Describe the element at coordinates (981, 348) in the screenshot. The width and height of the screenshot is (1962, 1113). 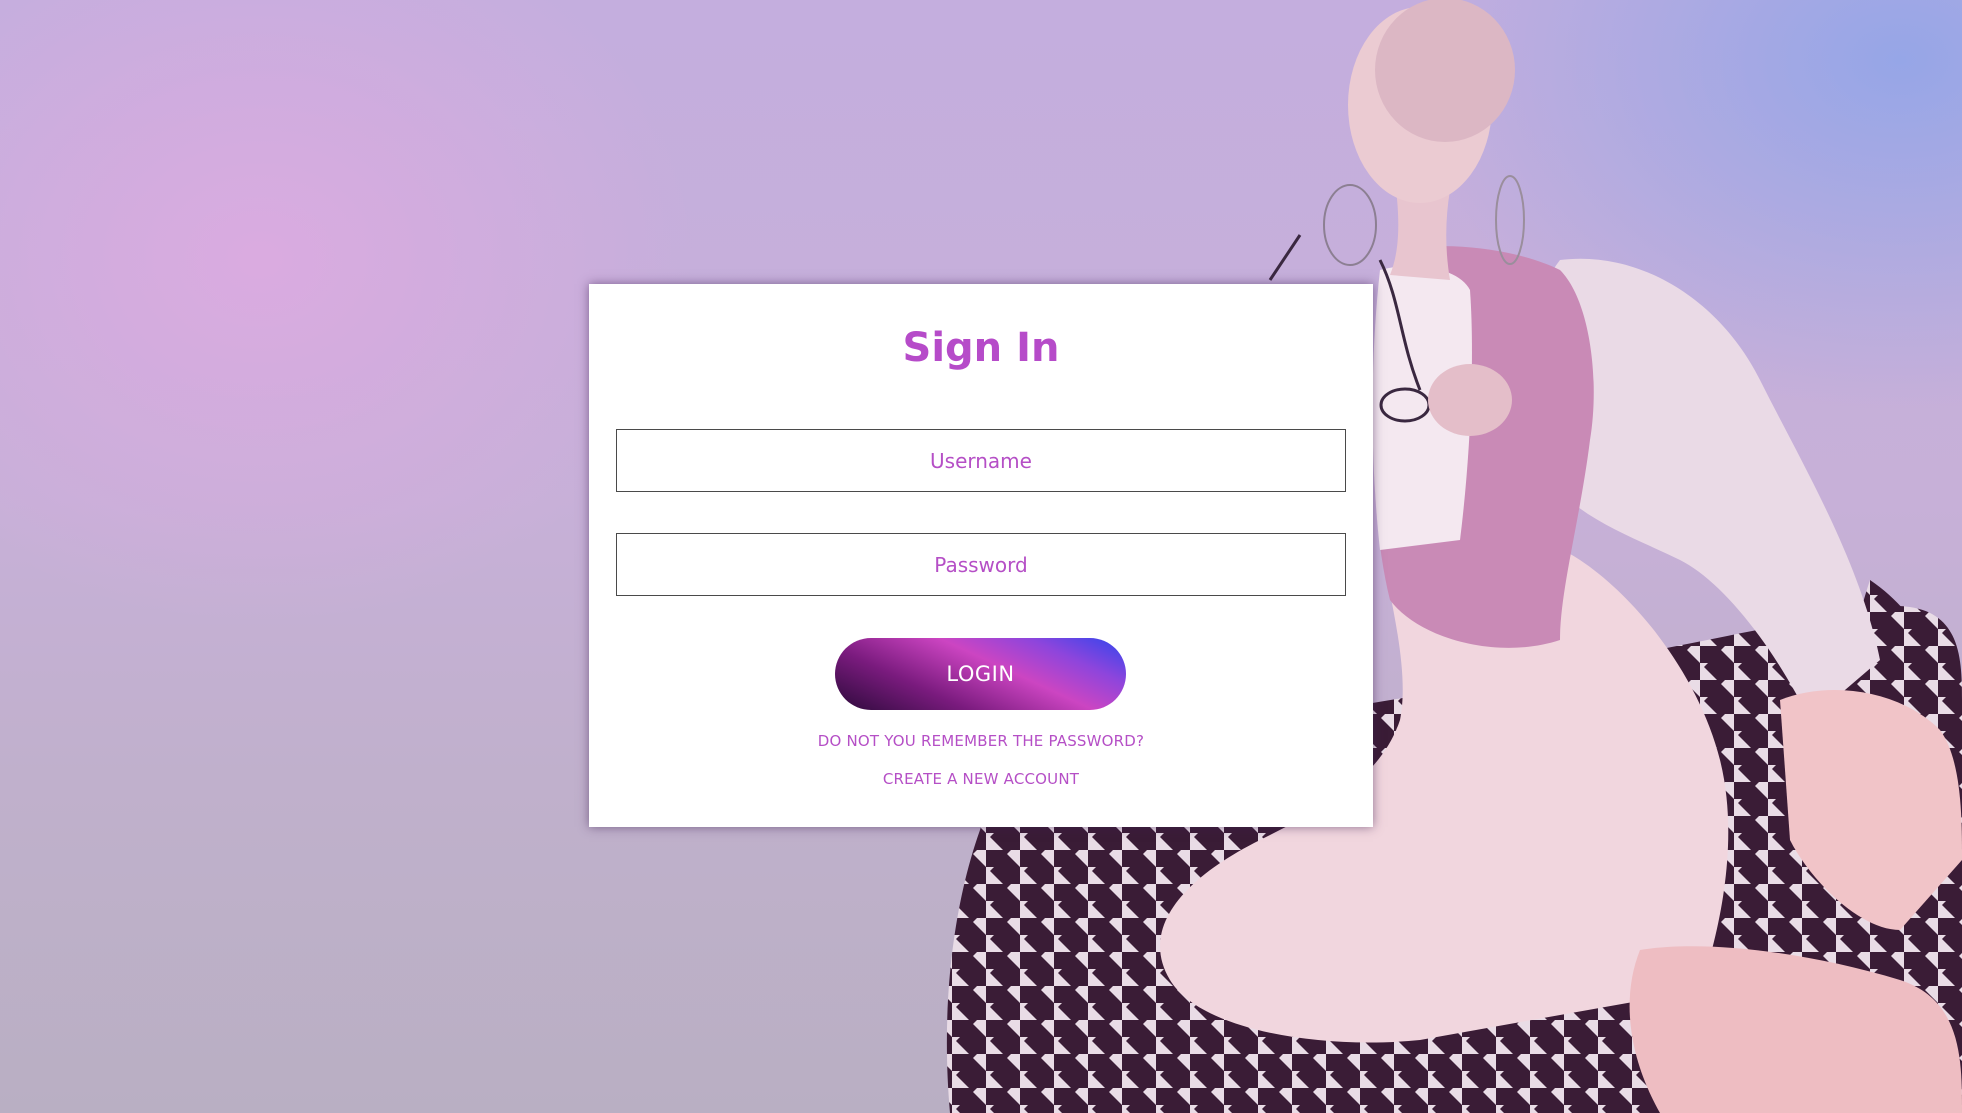
I see `sign-in-title: Sign In` at that location.